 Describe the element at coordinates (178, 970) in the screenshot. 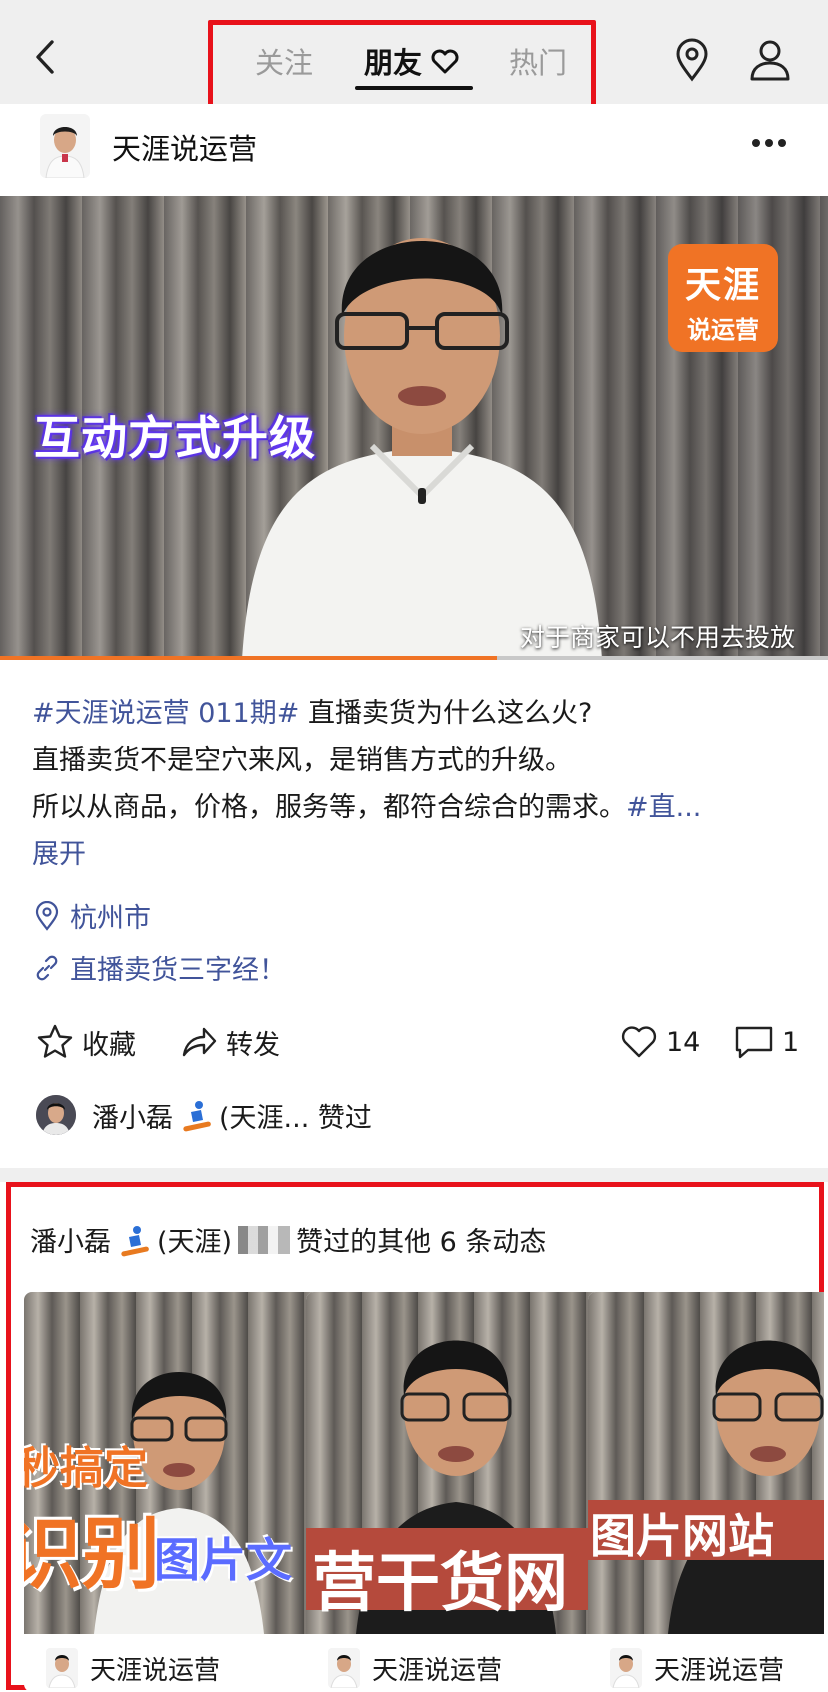

I see `link-text: 直播卖货三字经！` at that location.